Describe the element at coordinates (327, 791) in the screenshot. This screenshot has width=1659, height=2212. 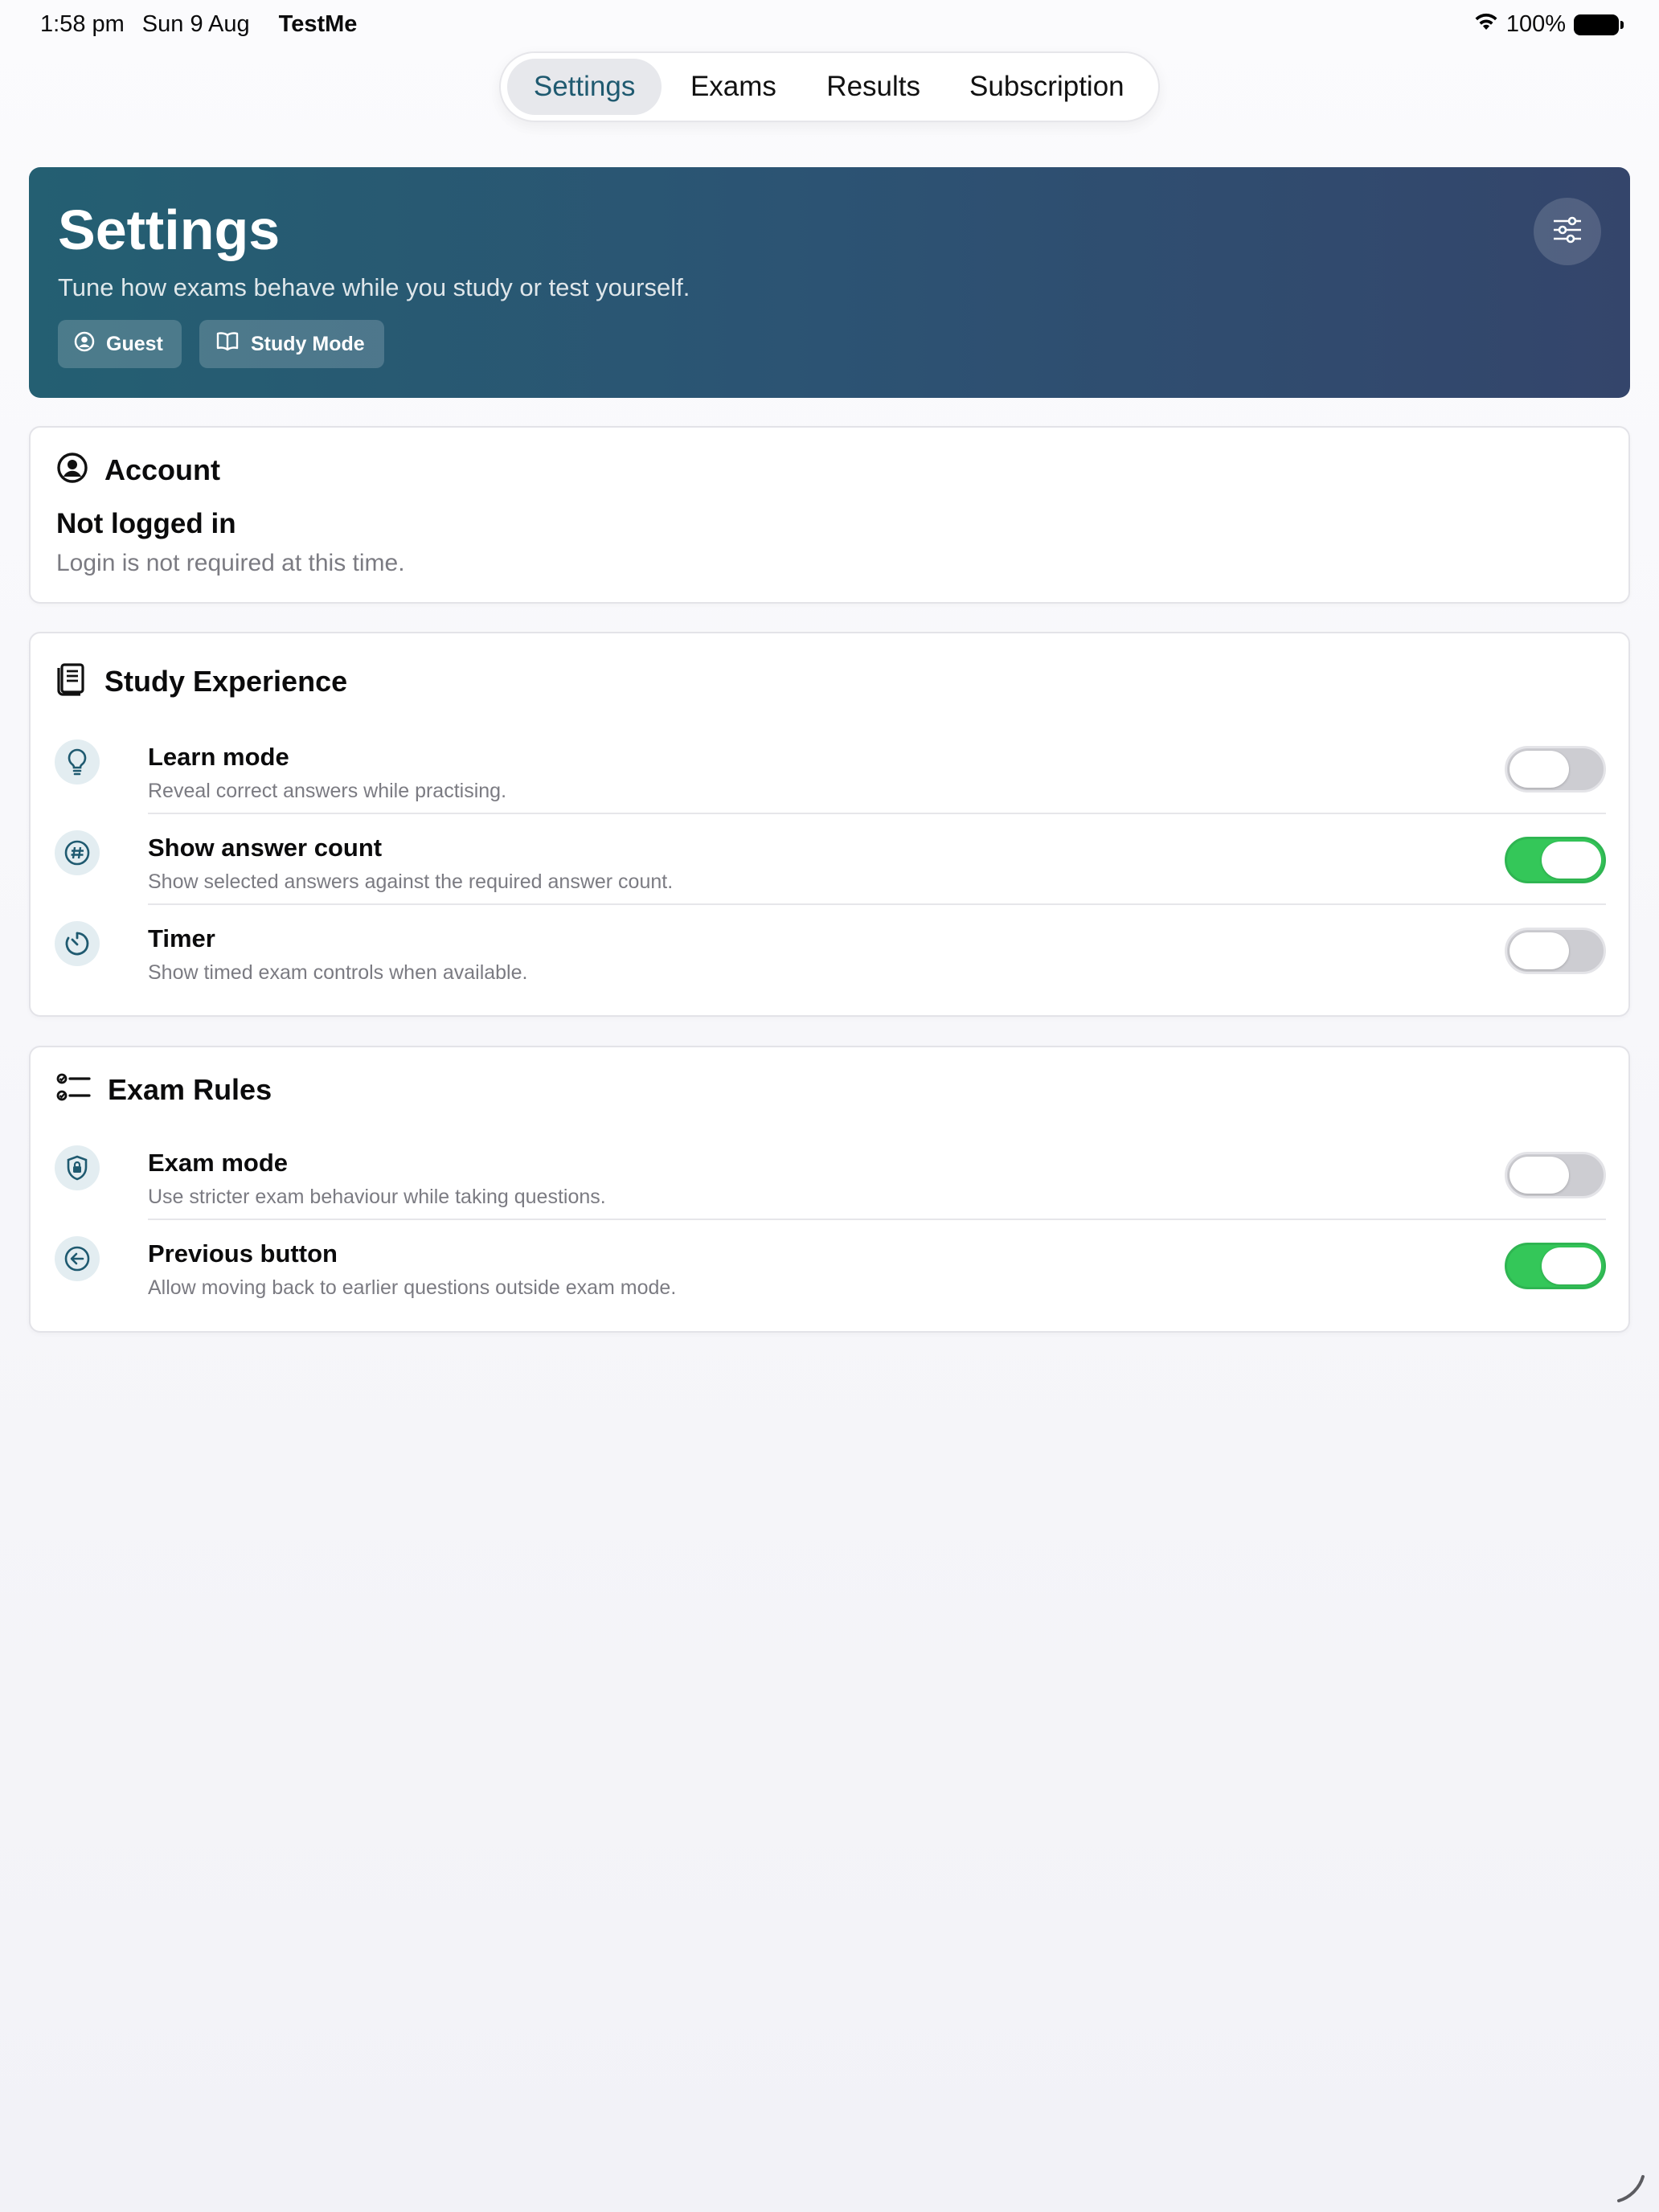
I see `learn-mode-description: Reveal correct answers while practising.` at that location.